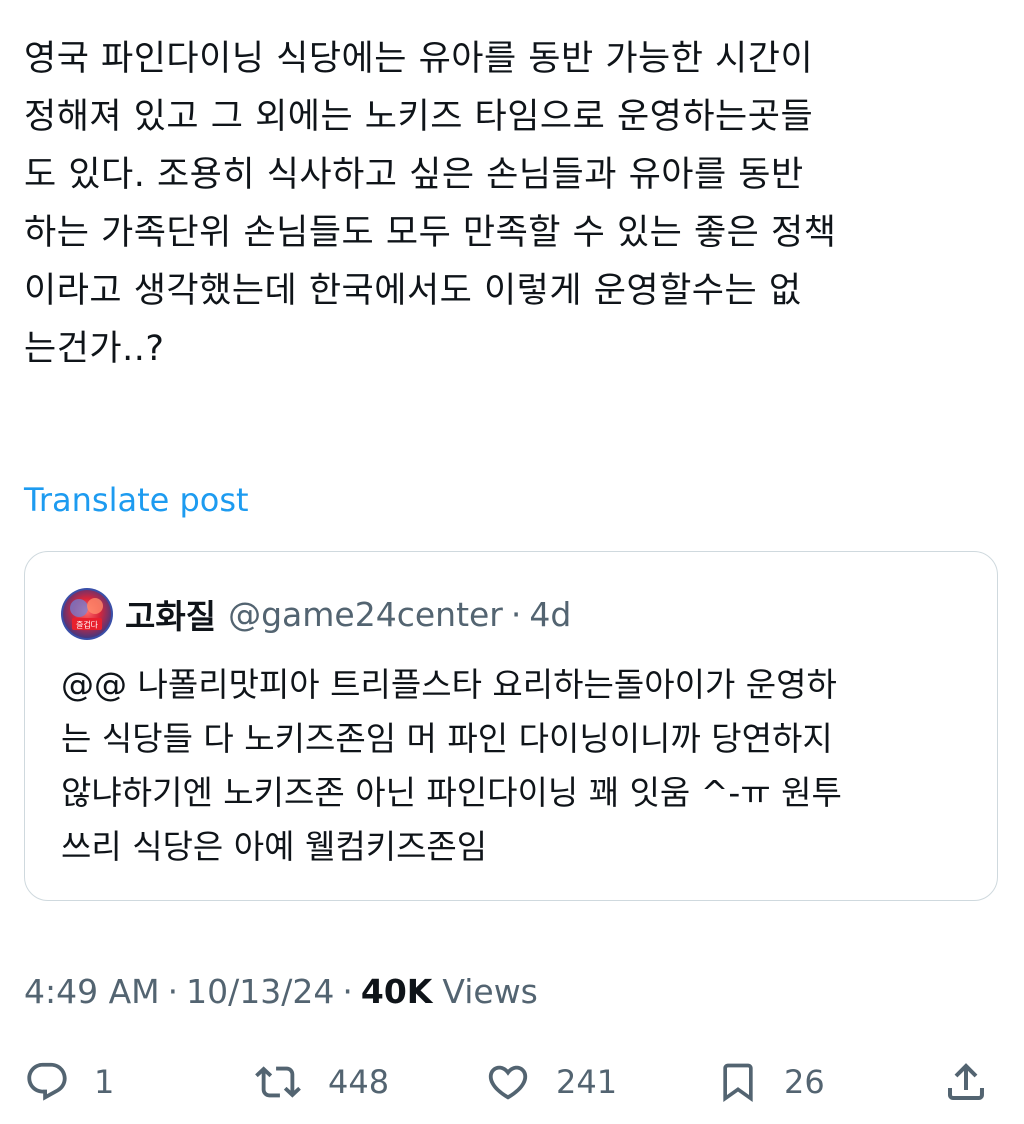 The width and height of the screenshot is (1024, 1124). I want to click on quoted-timestamp: 4d, so click(550, 614).